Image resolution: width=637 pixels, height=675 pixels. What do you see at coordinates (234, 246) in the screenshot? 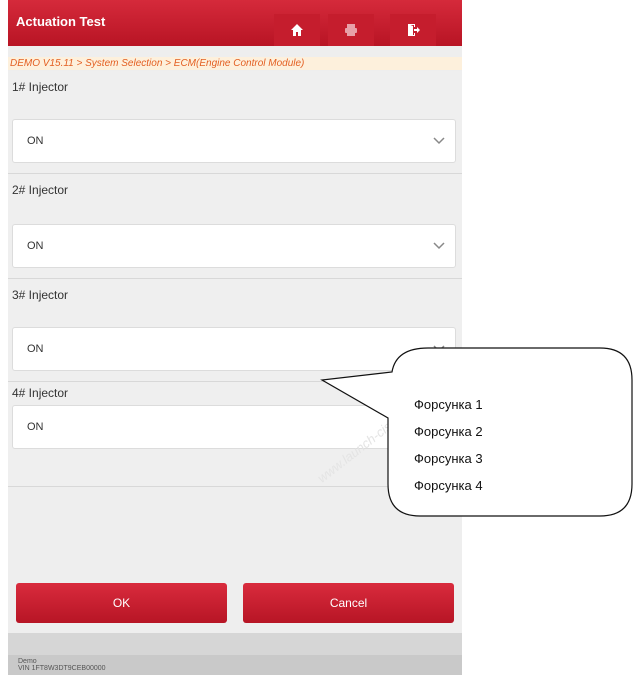
I see `injector-select-2: ON` at bounding box center [234, 246].